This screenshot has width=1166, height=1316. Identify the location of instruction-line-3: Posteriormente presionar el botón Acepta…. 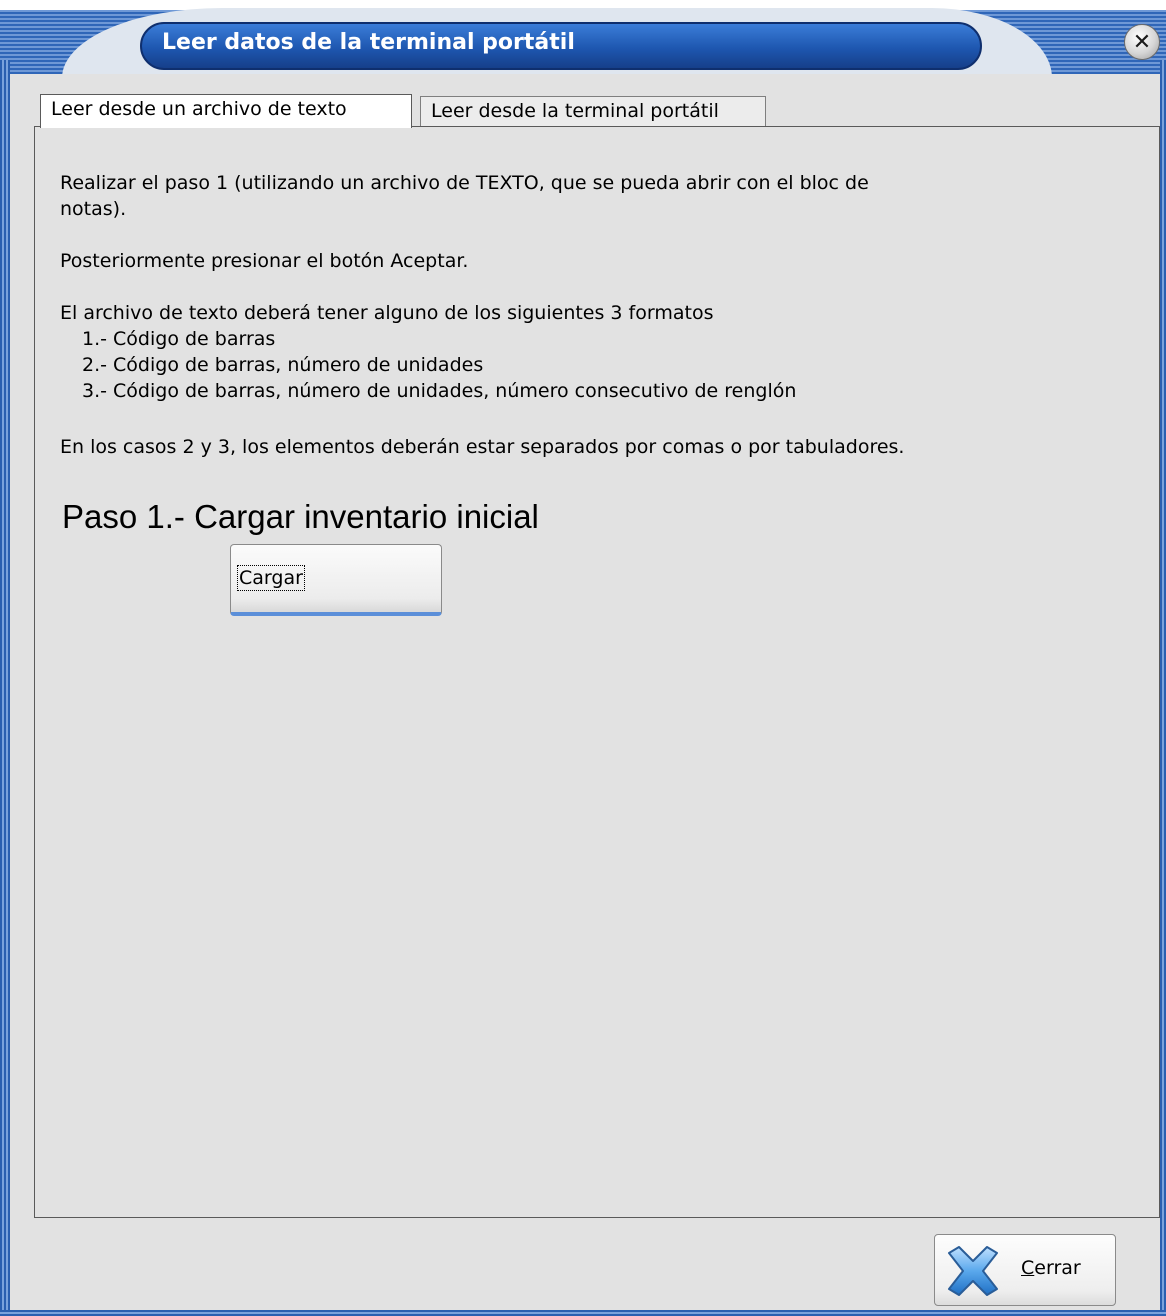
(264, 261).